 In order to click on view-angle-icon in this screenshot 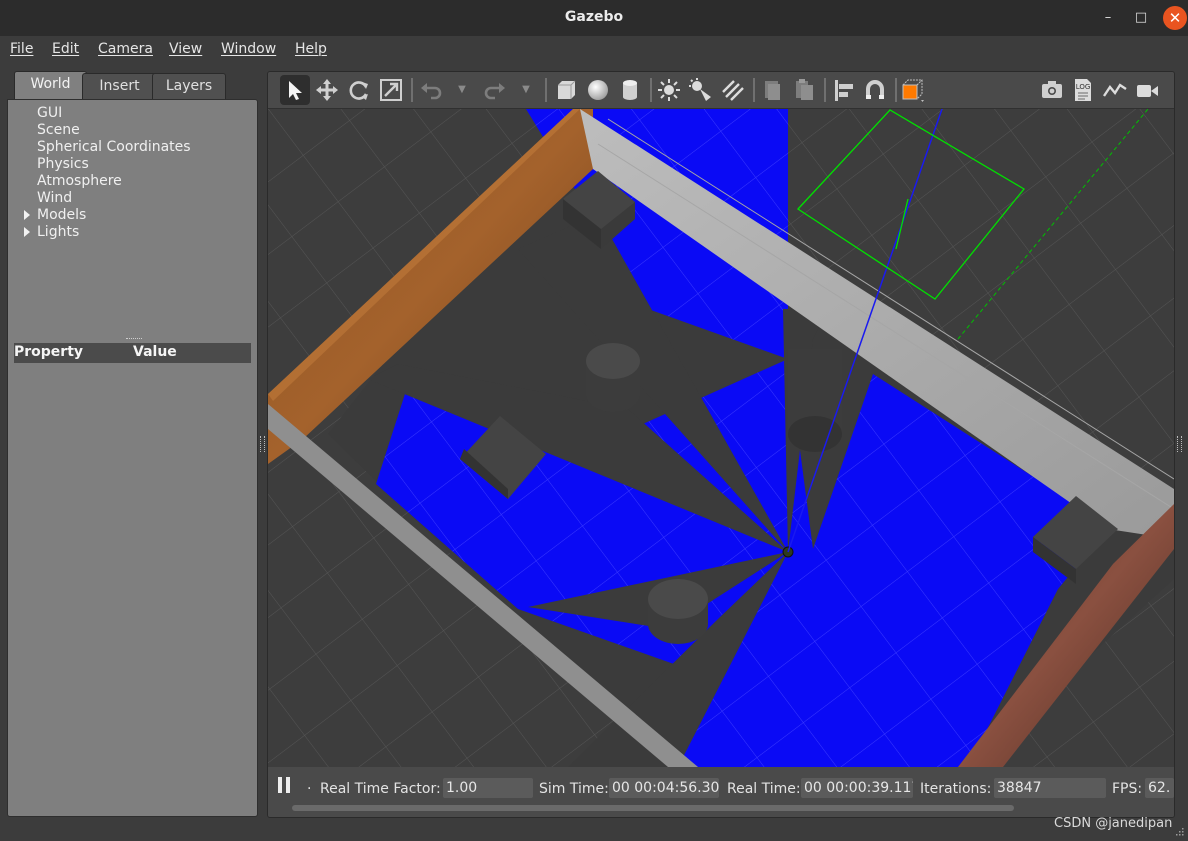, I will do `click(914, 90)`.